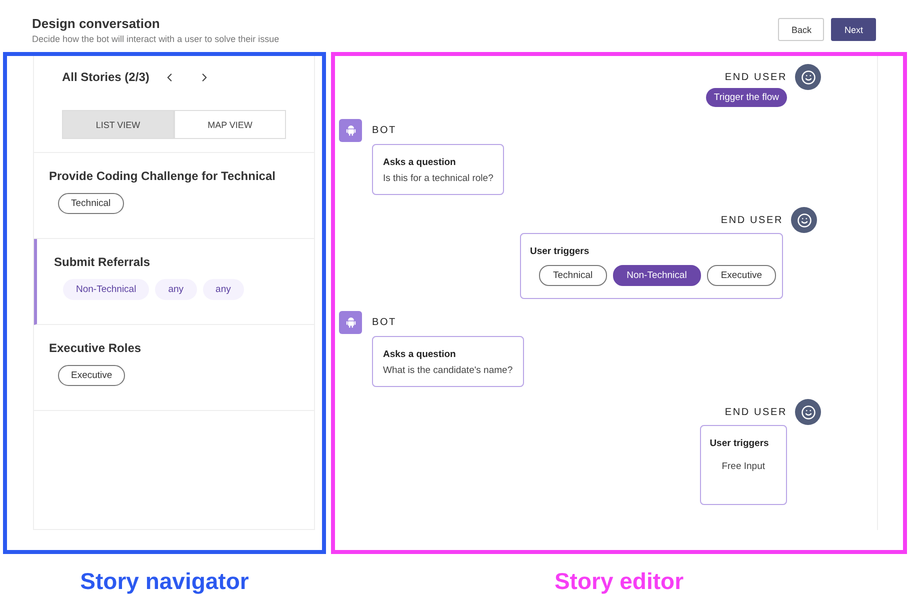  Describe the element at coordinates (92, 375) in the screenshot. I see `story-tag: Executive` at that location.